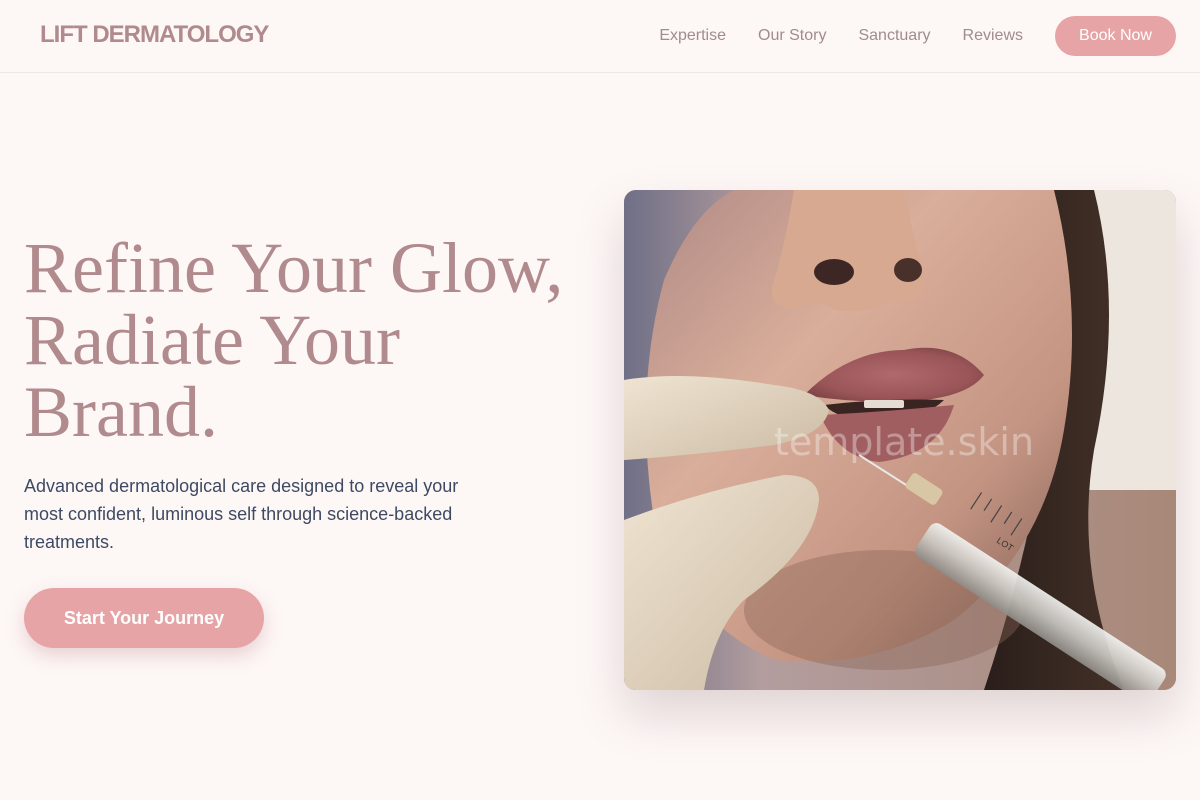 The height and width of the screenshot is (800, 1200). Describe the element at coordinates (144, 618) in the screenshot. I see `start-journey-button: Start Your Journey` at that location.